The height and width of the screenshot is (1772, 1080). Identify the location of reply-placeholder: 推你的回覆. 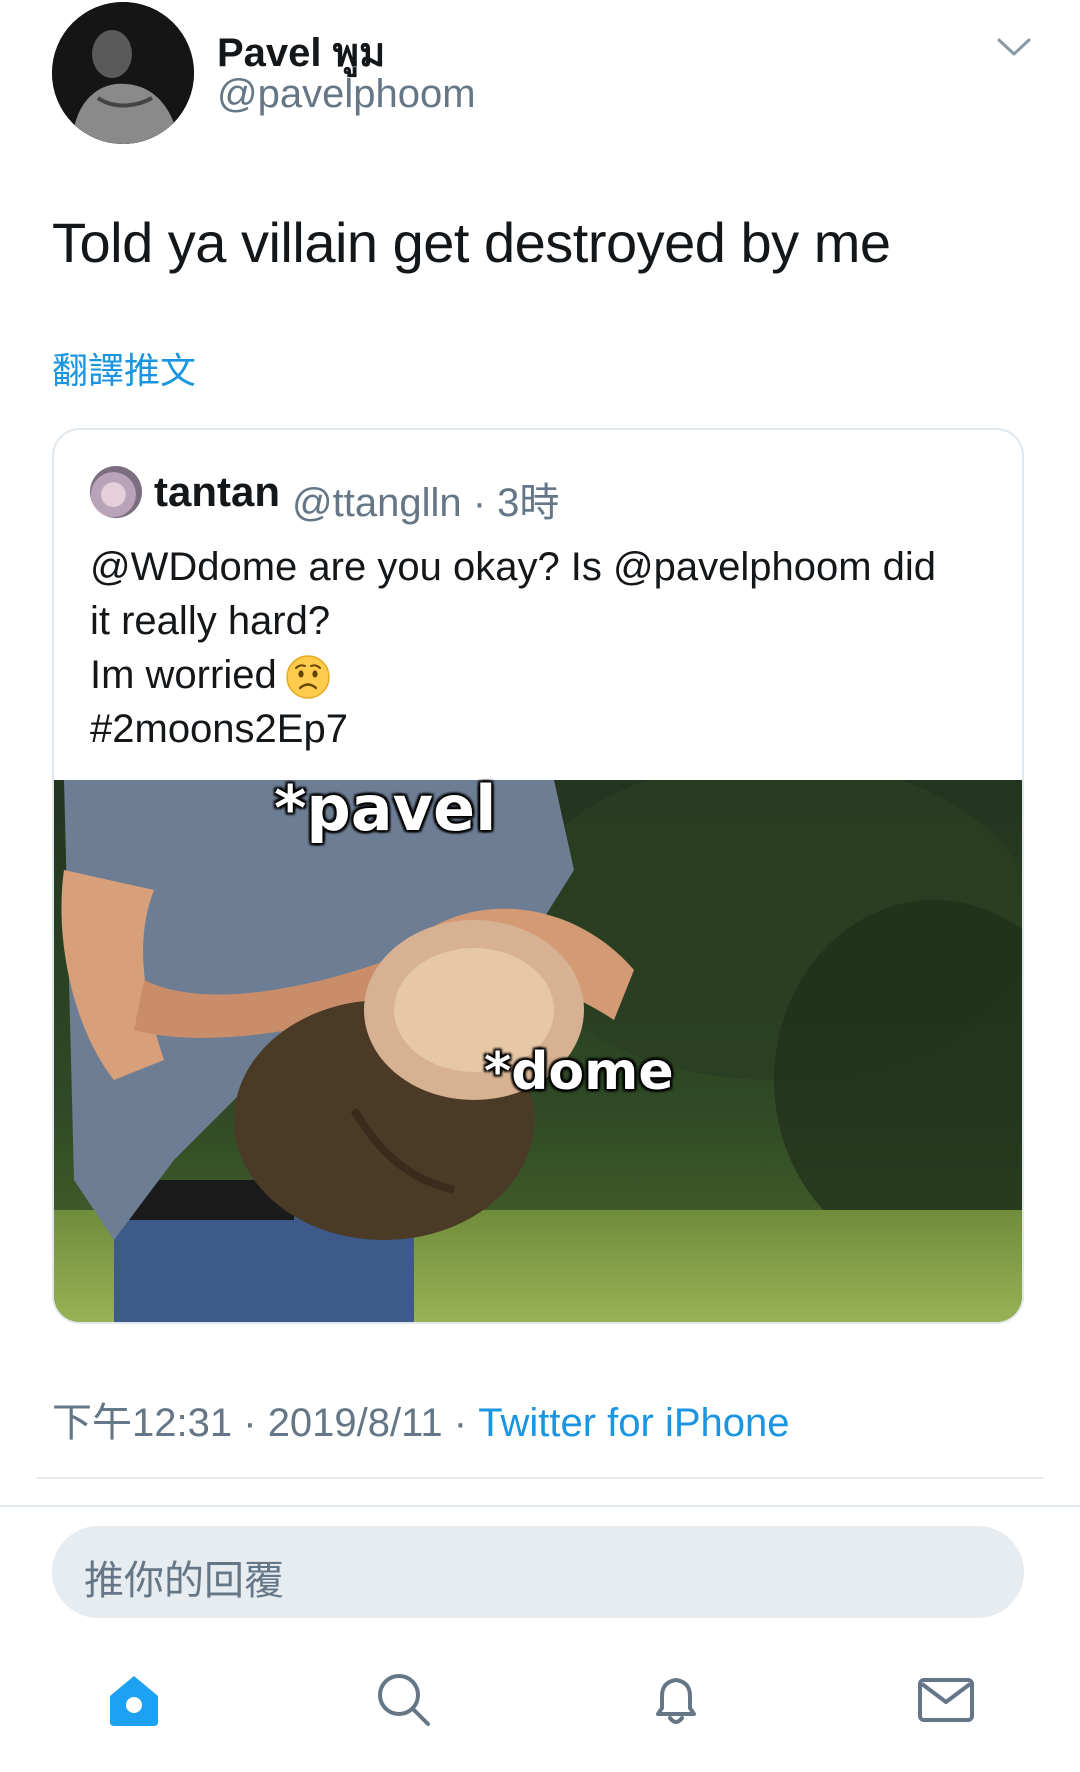
(184, 1581).